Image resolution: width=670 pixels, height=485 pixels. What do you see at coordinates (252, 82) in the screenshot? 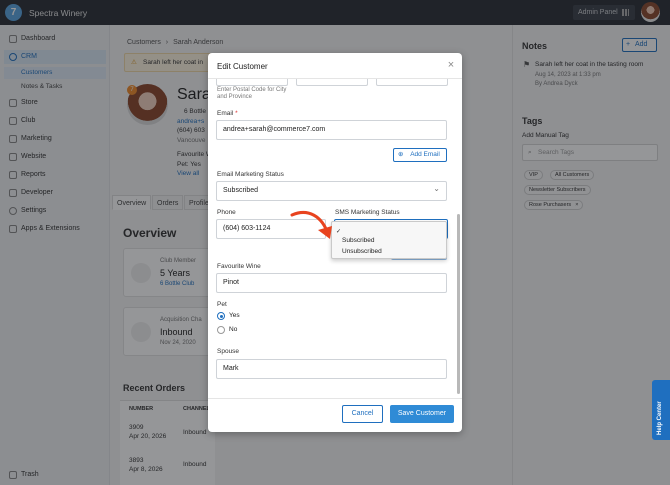
I see `postal-code-input` at bounding box center [252, 82].